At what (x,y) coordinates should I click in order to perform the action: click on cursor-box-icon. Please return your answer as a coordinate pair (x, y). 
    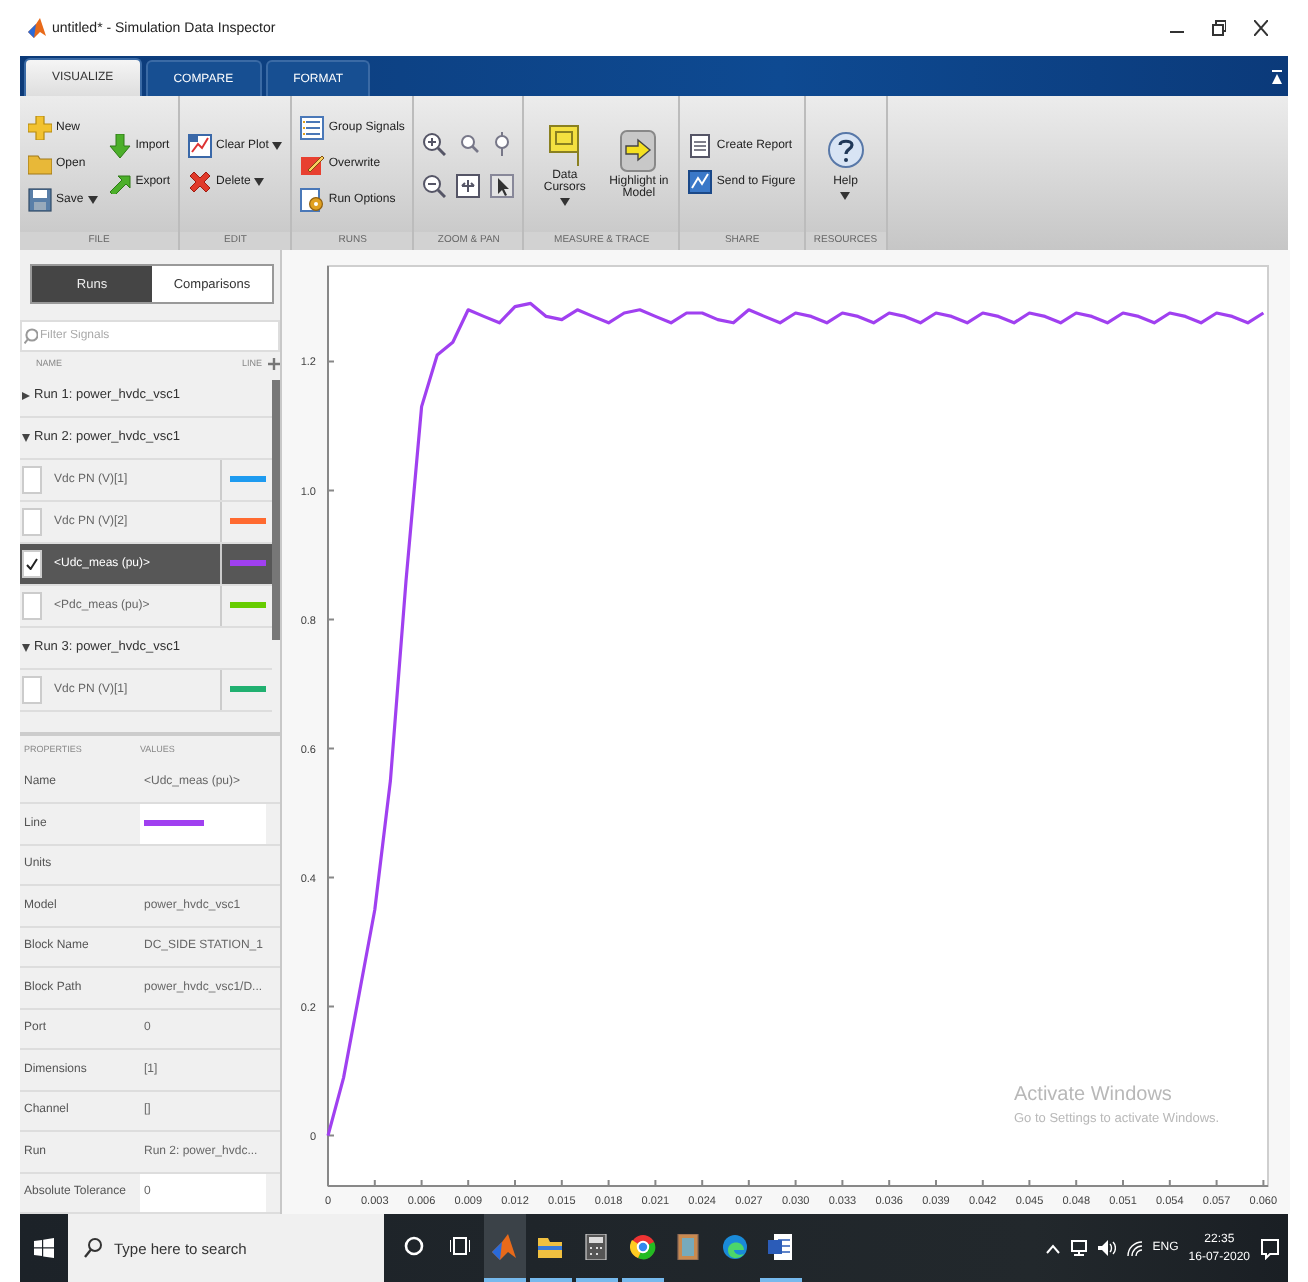
    Looking at the image, I should click on (564, 144).